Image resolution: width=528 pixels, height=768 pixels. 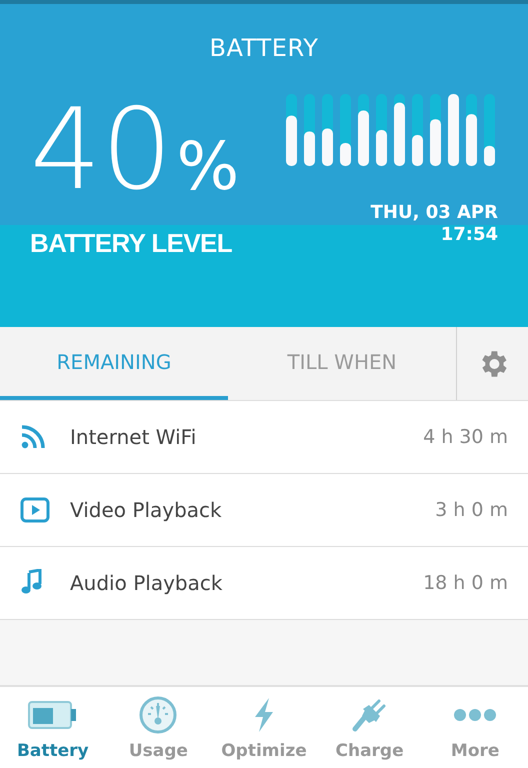 What do you see at coordinates (35, 510) in the screenshot?
I see `play-icon` at bounding box center [35, 510].